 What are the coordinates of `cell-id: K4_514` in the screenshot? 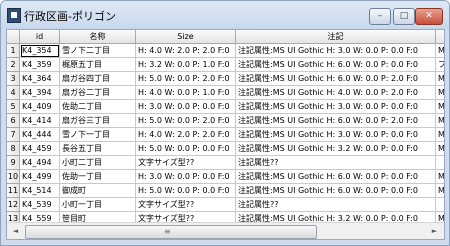 It's located at (40, 191).